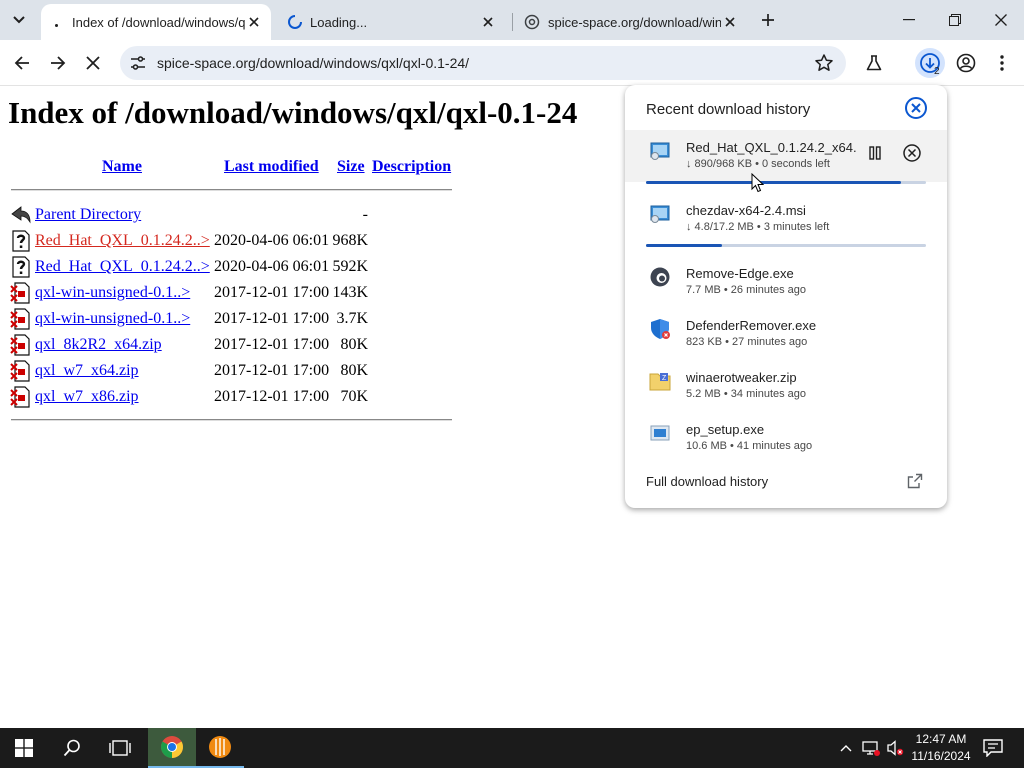 This screenshot has width=1024, height=768. I want to click on site-info-icon, so click(138, 65).